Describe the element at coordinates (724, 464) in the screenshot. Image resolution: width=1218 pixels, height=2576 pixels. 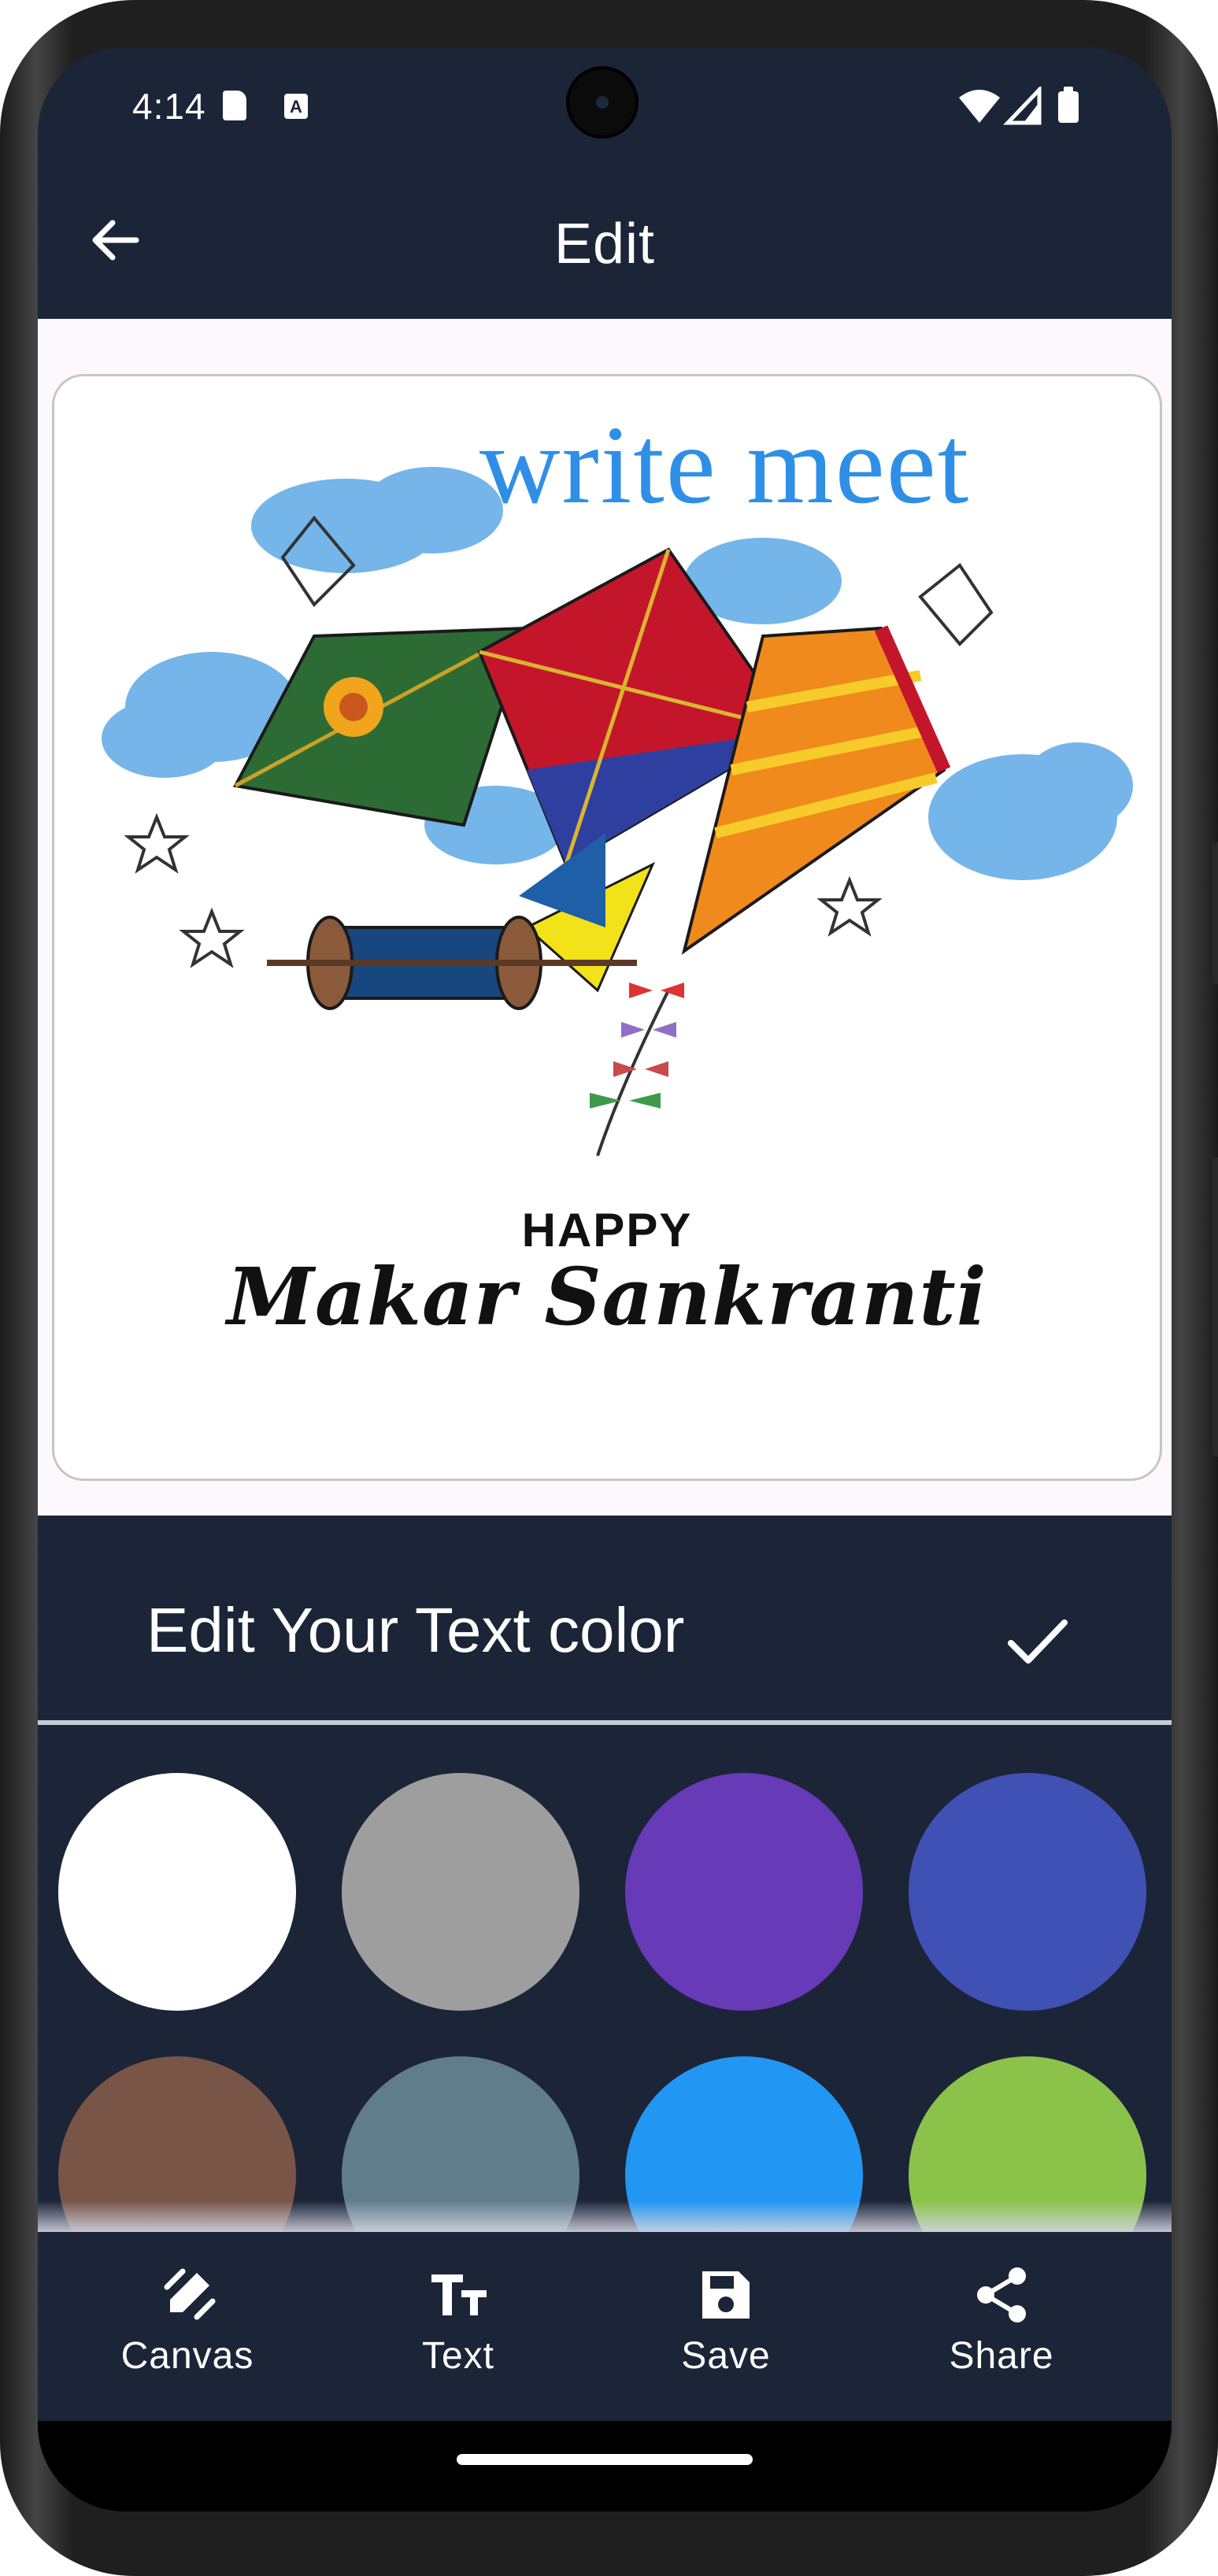
I see `overlay-text: write meet` at that location.